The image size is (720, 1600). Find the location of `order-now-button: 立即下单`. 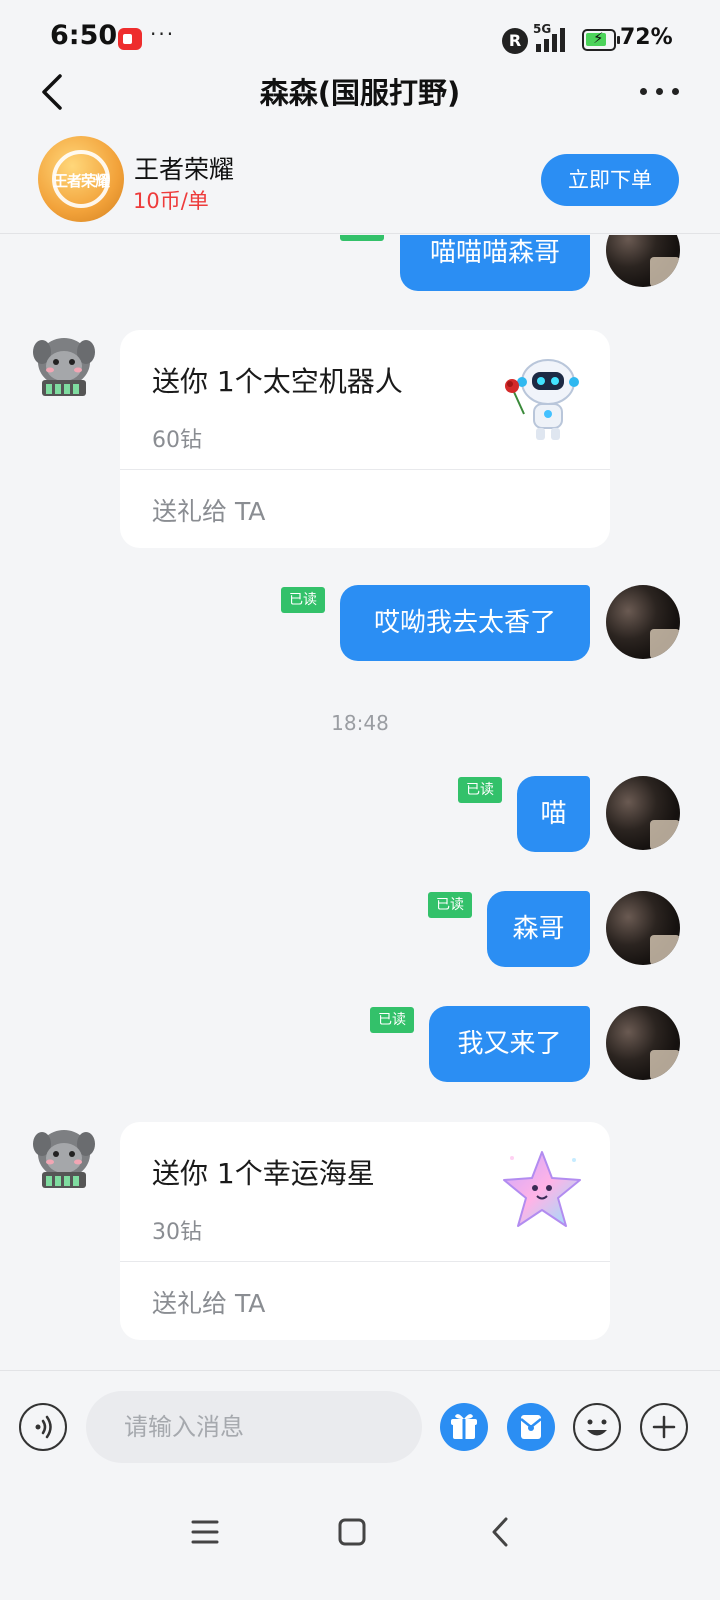

order-now-button: 立即下单 is located at coordinates (610, 180).